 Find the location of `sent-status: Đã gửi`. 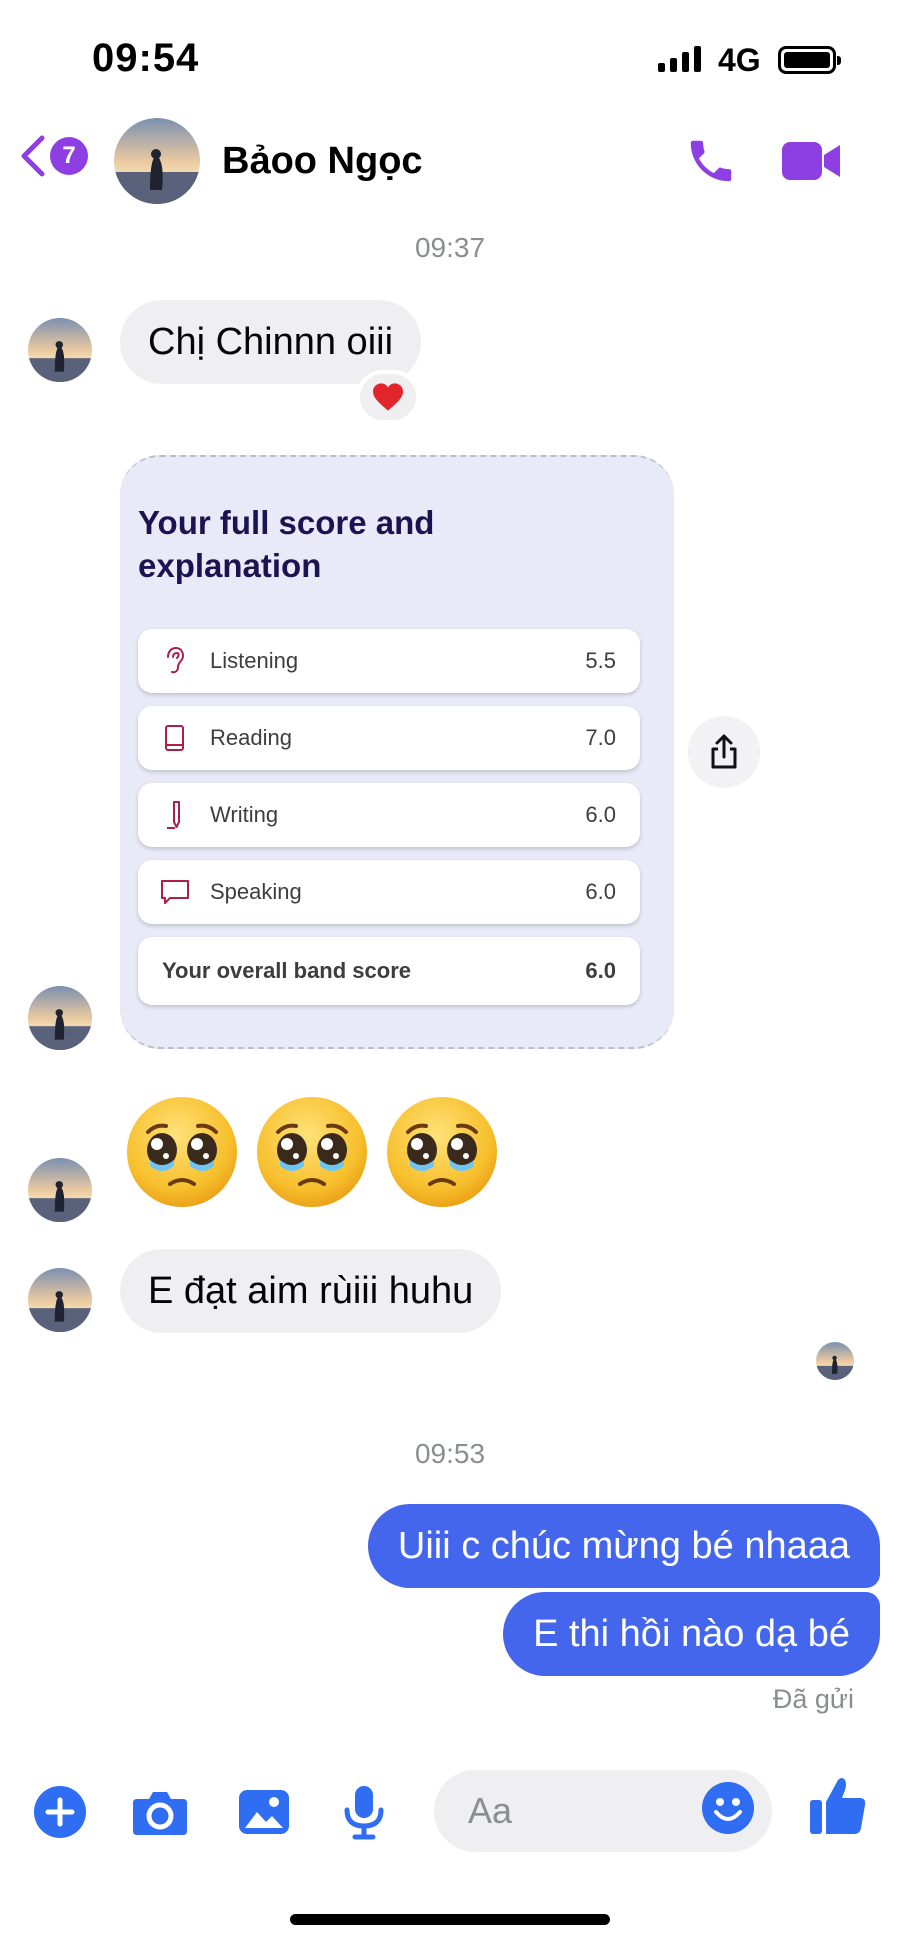

sent-status: Đã gửi is located at coordinates (813, 1699).